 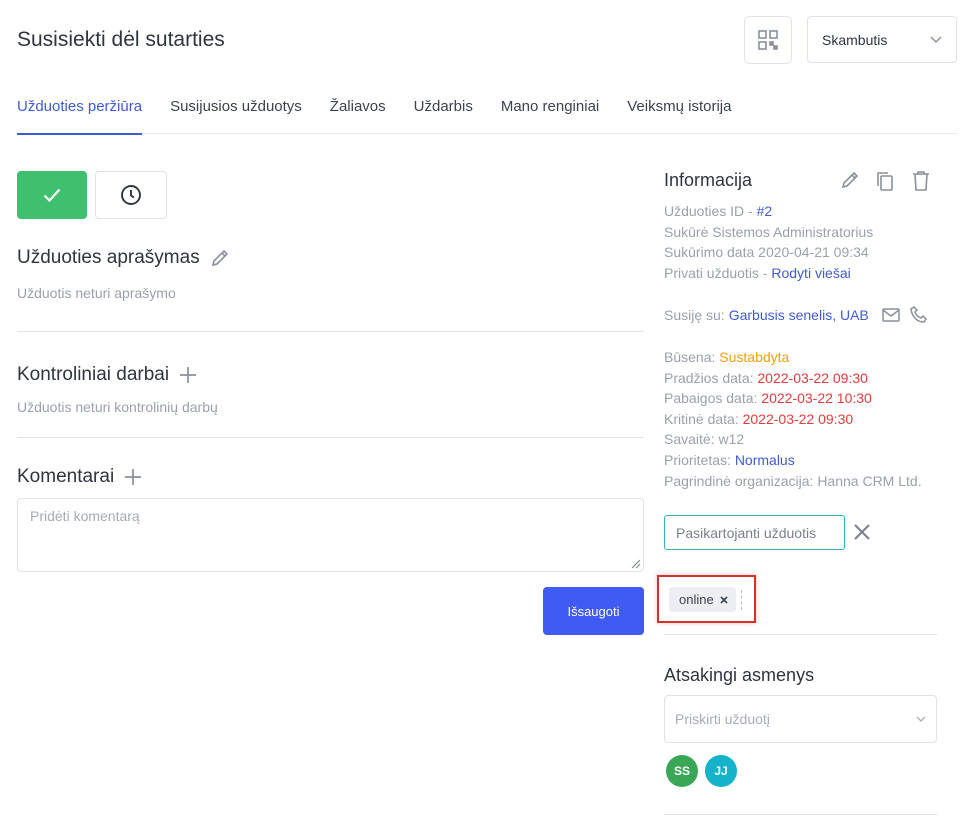 What do you see at coordinates (741, 600) in the screenshot?
I see `tag-input-cursor` at bounding box center [741, 600].